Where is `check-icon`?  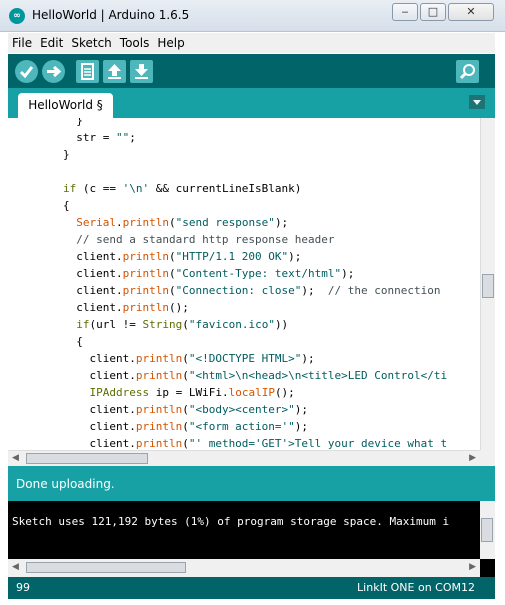 check-icon is located at coordinates (26, 72).